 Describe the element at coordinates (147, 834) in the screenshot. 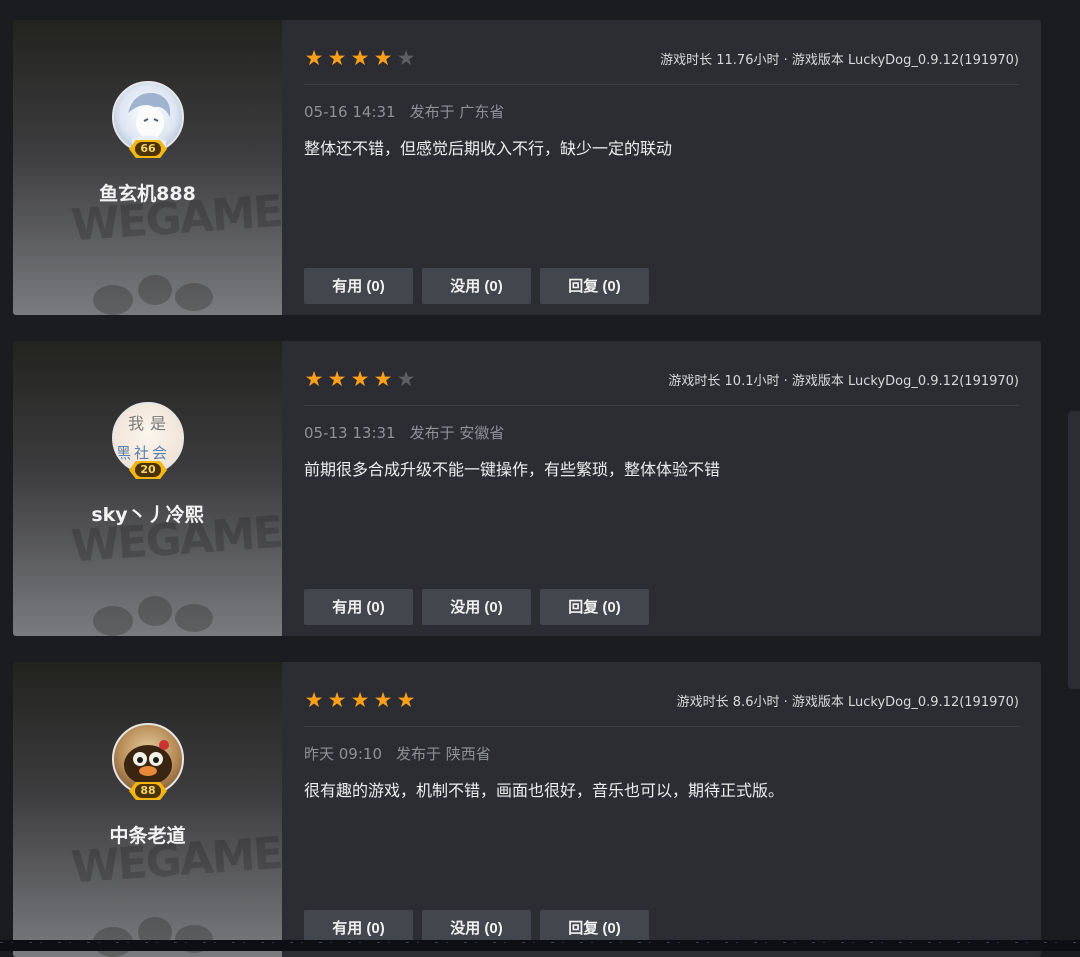

I see `username: 中条老道` at that location.